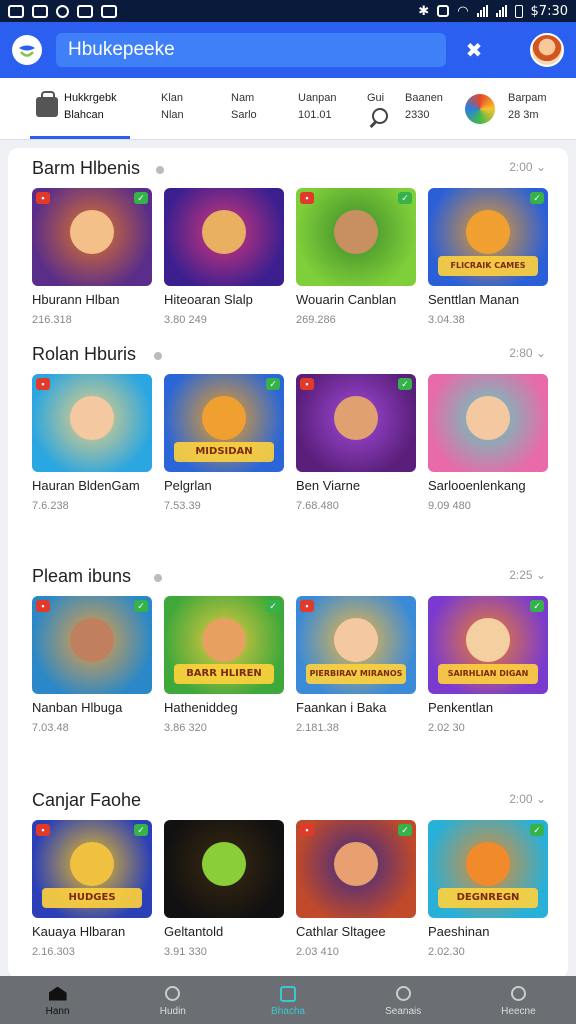 This screenshot has height=1024, width=576. I want to click on game-tile: HUDGES ▪ ✓ Kauaya Hlbaran 2.16.303, so click(92, 890).